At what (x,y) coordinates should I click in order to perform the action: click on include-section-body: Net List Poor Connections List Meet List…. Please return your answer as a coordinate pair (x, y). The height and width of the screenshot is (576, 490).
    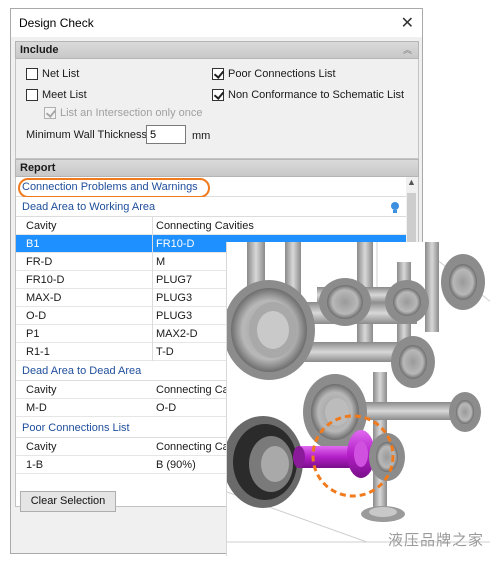
    Looking at the image, I should click on (217, 109).